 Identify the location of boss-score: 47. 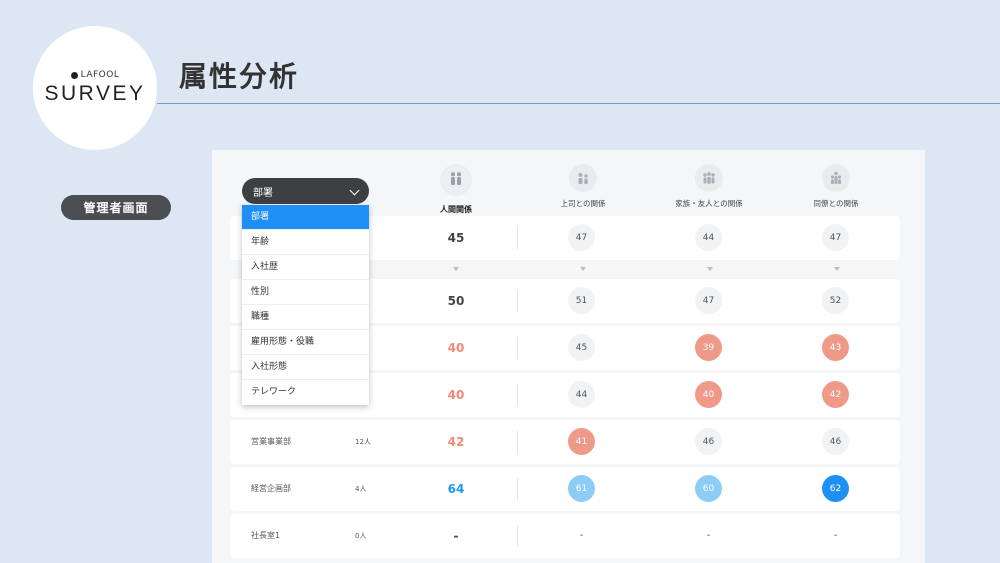
(581, 237).